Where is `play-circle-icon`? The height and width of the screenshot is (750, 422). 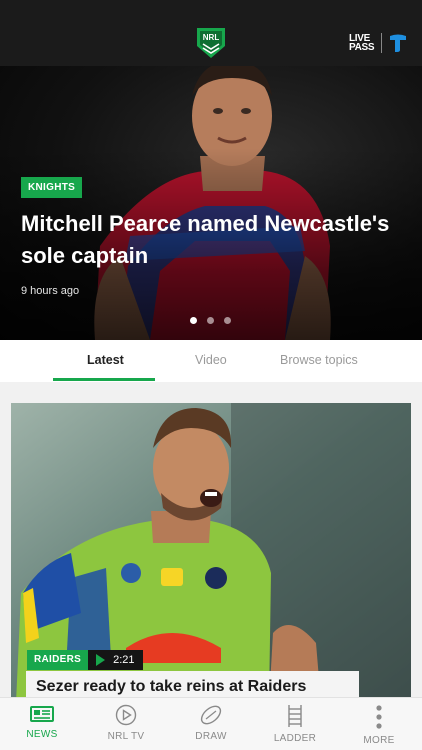 play-circle-icon is located at coordinates (126, 715).